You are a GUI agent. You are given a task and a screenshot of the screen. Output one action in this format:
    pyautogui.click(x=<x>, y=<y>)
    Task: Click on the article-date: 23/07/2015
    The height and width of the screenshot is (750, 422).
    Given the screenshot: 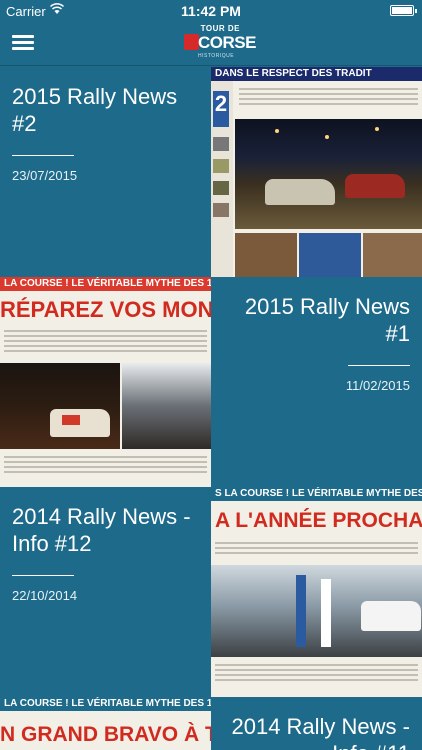 What is the action you would take?
    pyautogui.click(x=45, y=175)
    